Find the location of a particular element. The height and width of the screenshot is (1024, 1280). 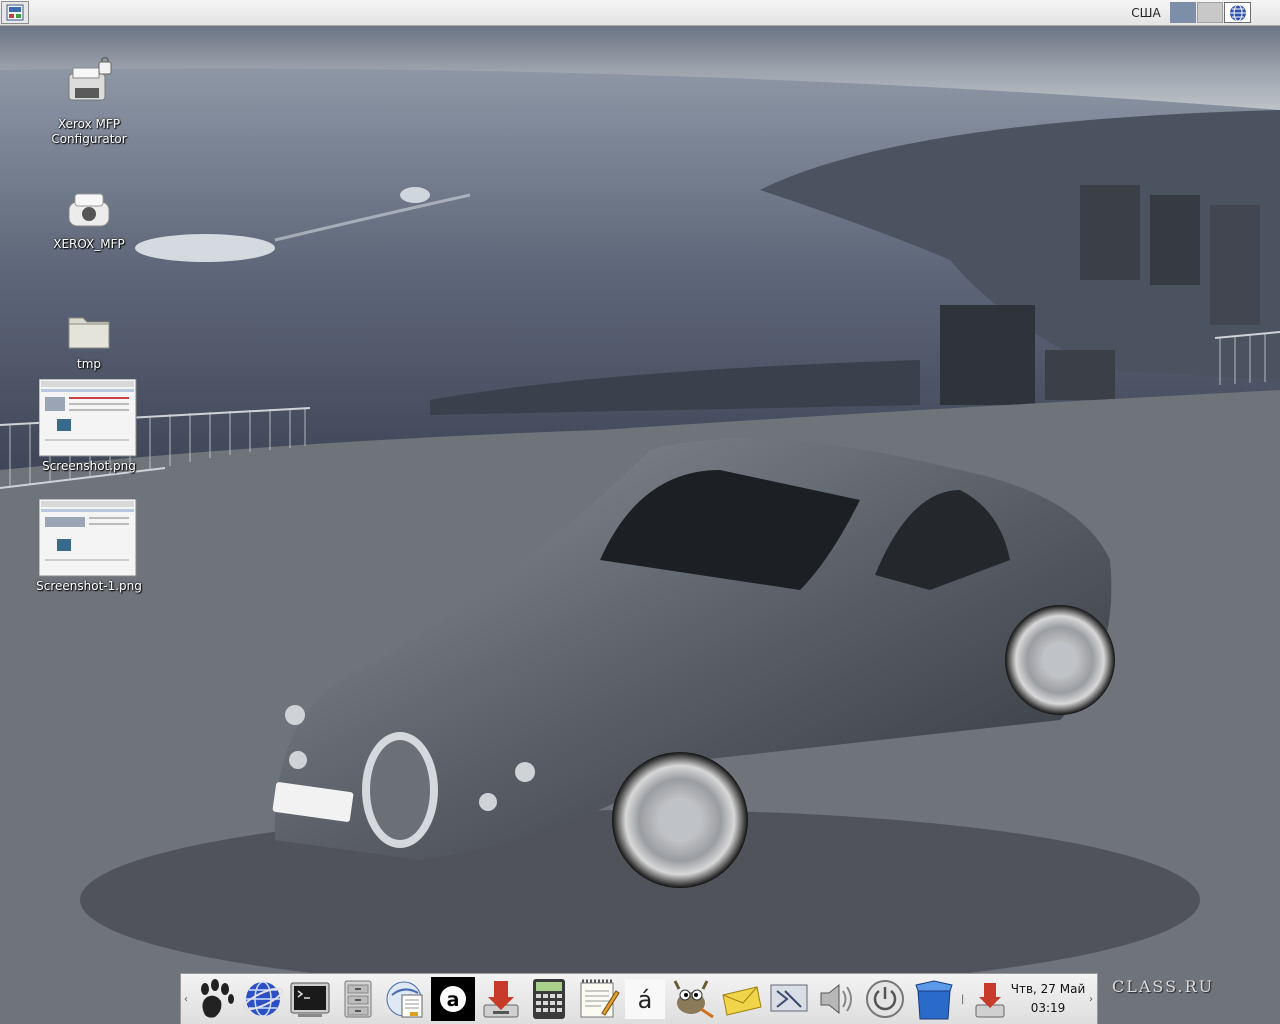

launcher-character-map: á is located at coordinates (645, 999).